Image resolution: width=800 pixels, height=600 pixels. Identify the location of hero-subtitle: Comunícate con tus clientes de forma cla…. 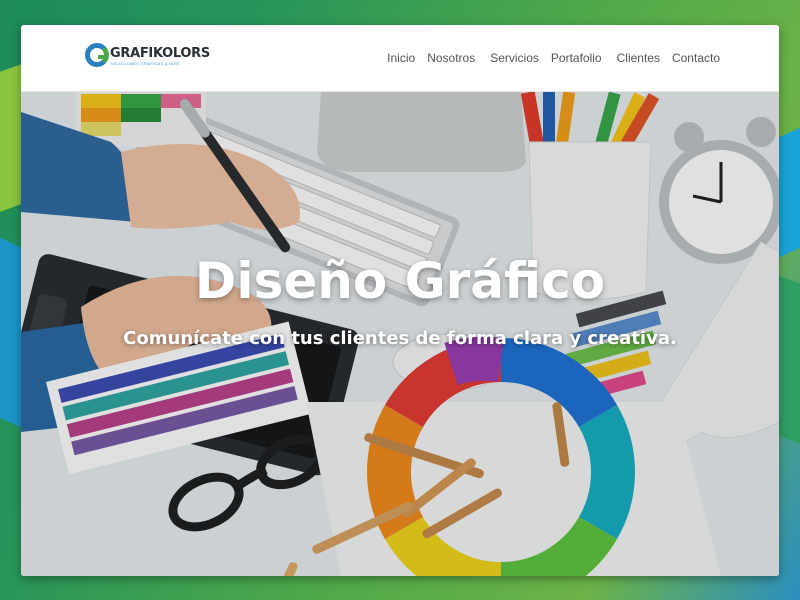
(400, 338).